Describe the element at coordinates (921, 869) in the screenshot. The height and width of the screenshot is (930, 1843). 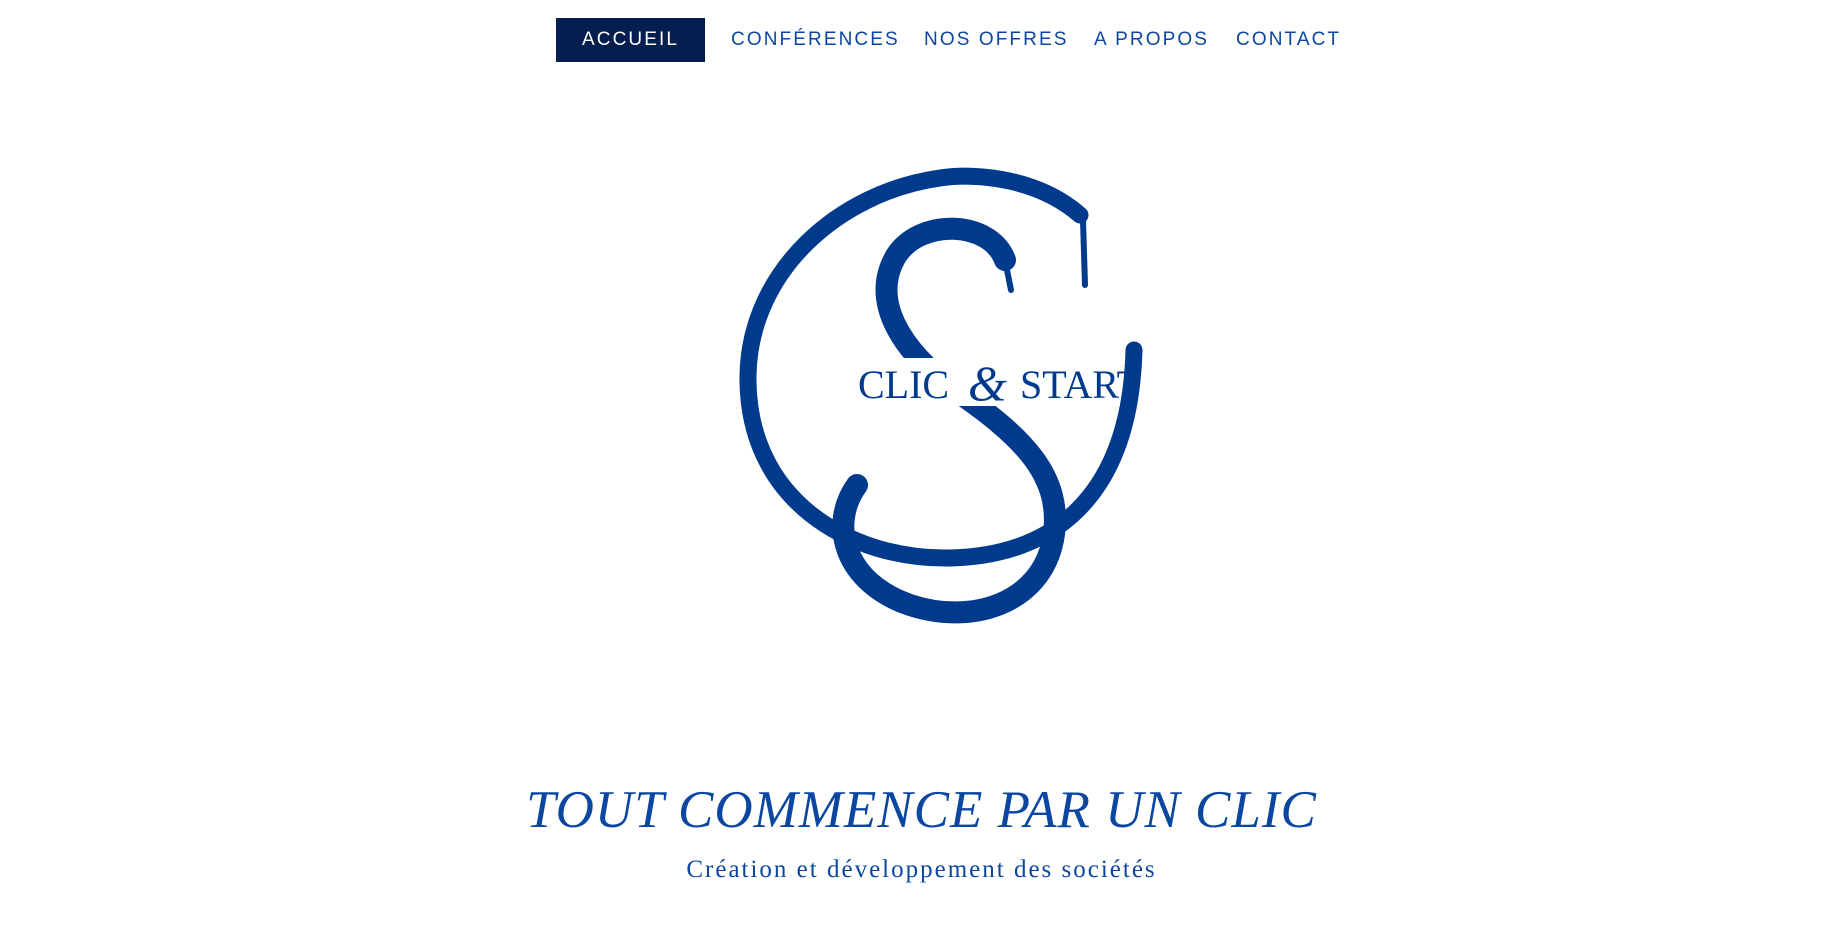
I see `hero-subline: Création et développement des sociétés` at that location.